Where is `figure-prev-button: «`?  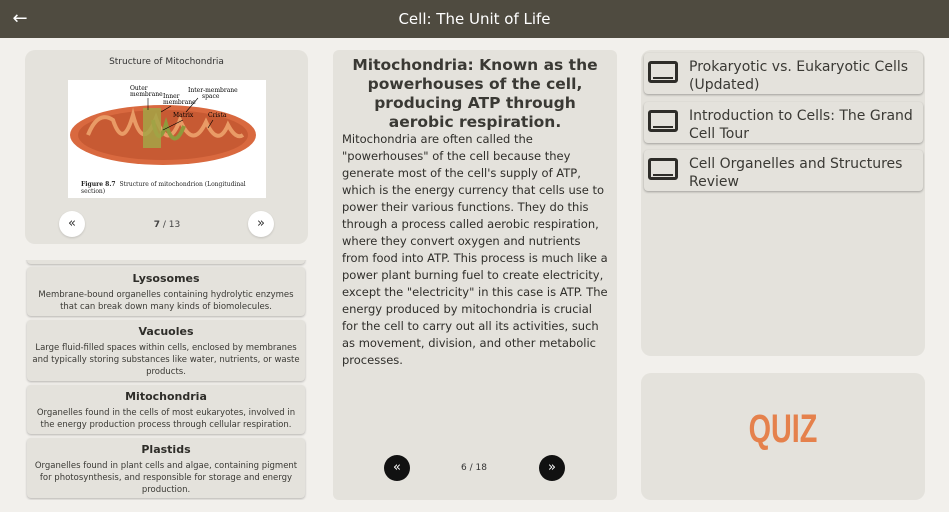 figure-prev-button: « is located at coordinates (72, 224).